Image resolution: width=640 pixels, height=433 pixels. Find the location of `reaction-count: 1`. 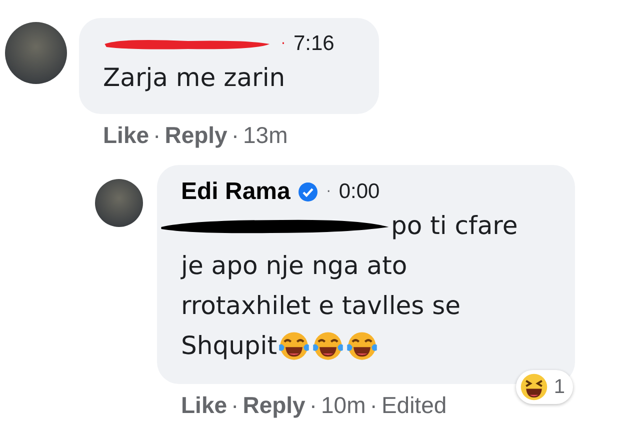

reaction-count: 1 is located at coordinates (544, 387).